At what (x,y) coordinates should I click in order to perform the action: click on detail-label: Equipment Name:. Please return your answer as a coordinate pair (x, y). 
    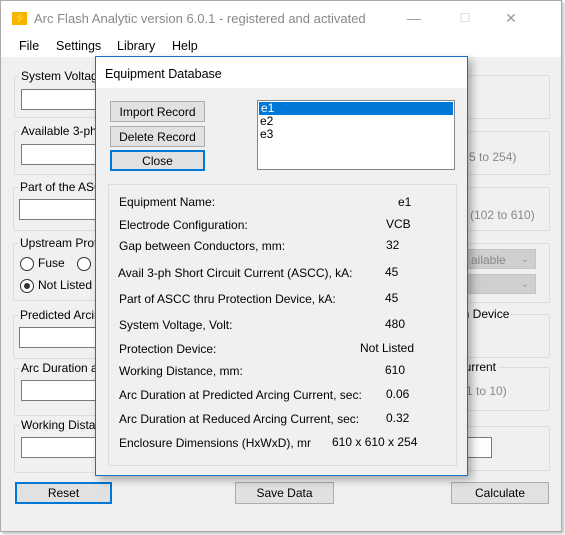
    Looking at the image, I should click on (167, 202).